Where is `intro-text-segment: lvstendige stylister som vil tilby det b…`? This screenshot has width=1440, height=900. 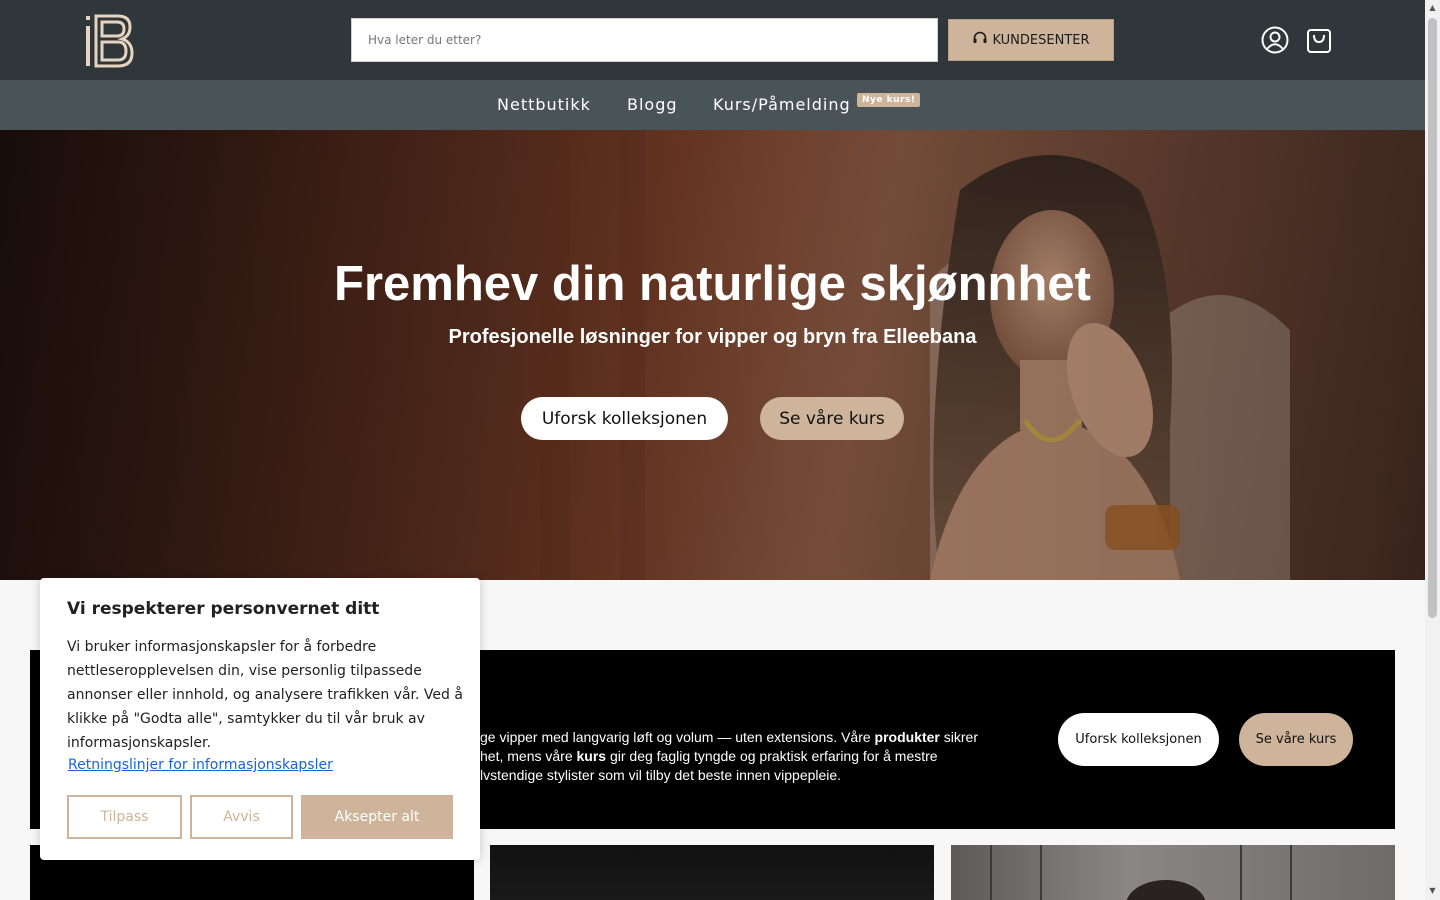 intro-text-segment: lvstendige stylister som vil tilby det b… is located at coordinates (661, 775).